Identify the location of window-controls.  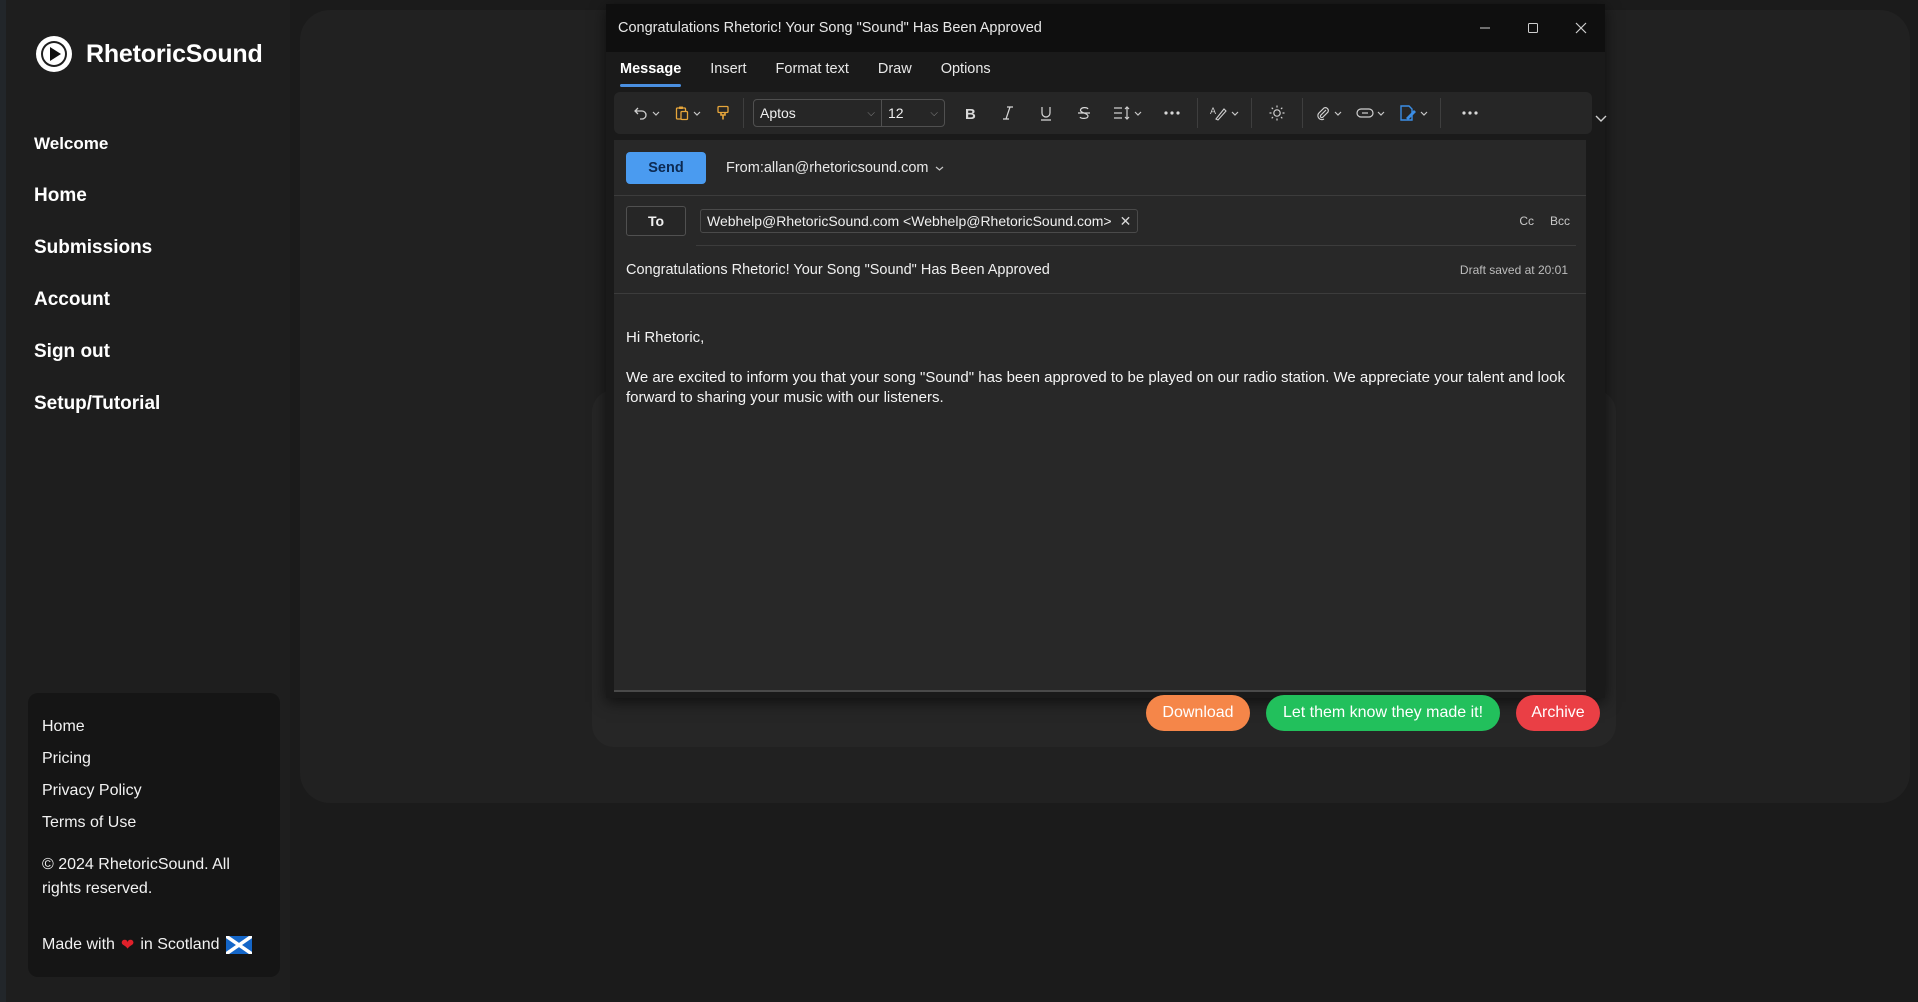
(1533, 28).